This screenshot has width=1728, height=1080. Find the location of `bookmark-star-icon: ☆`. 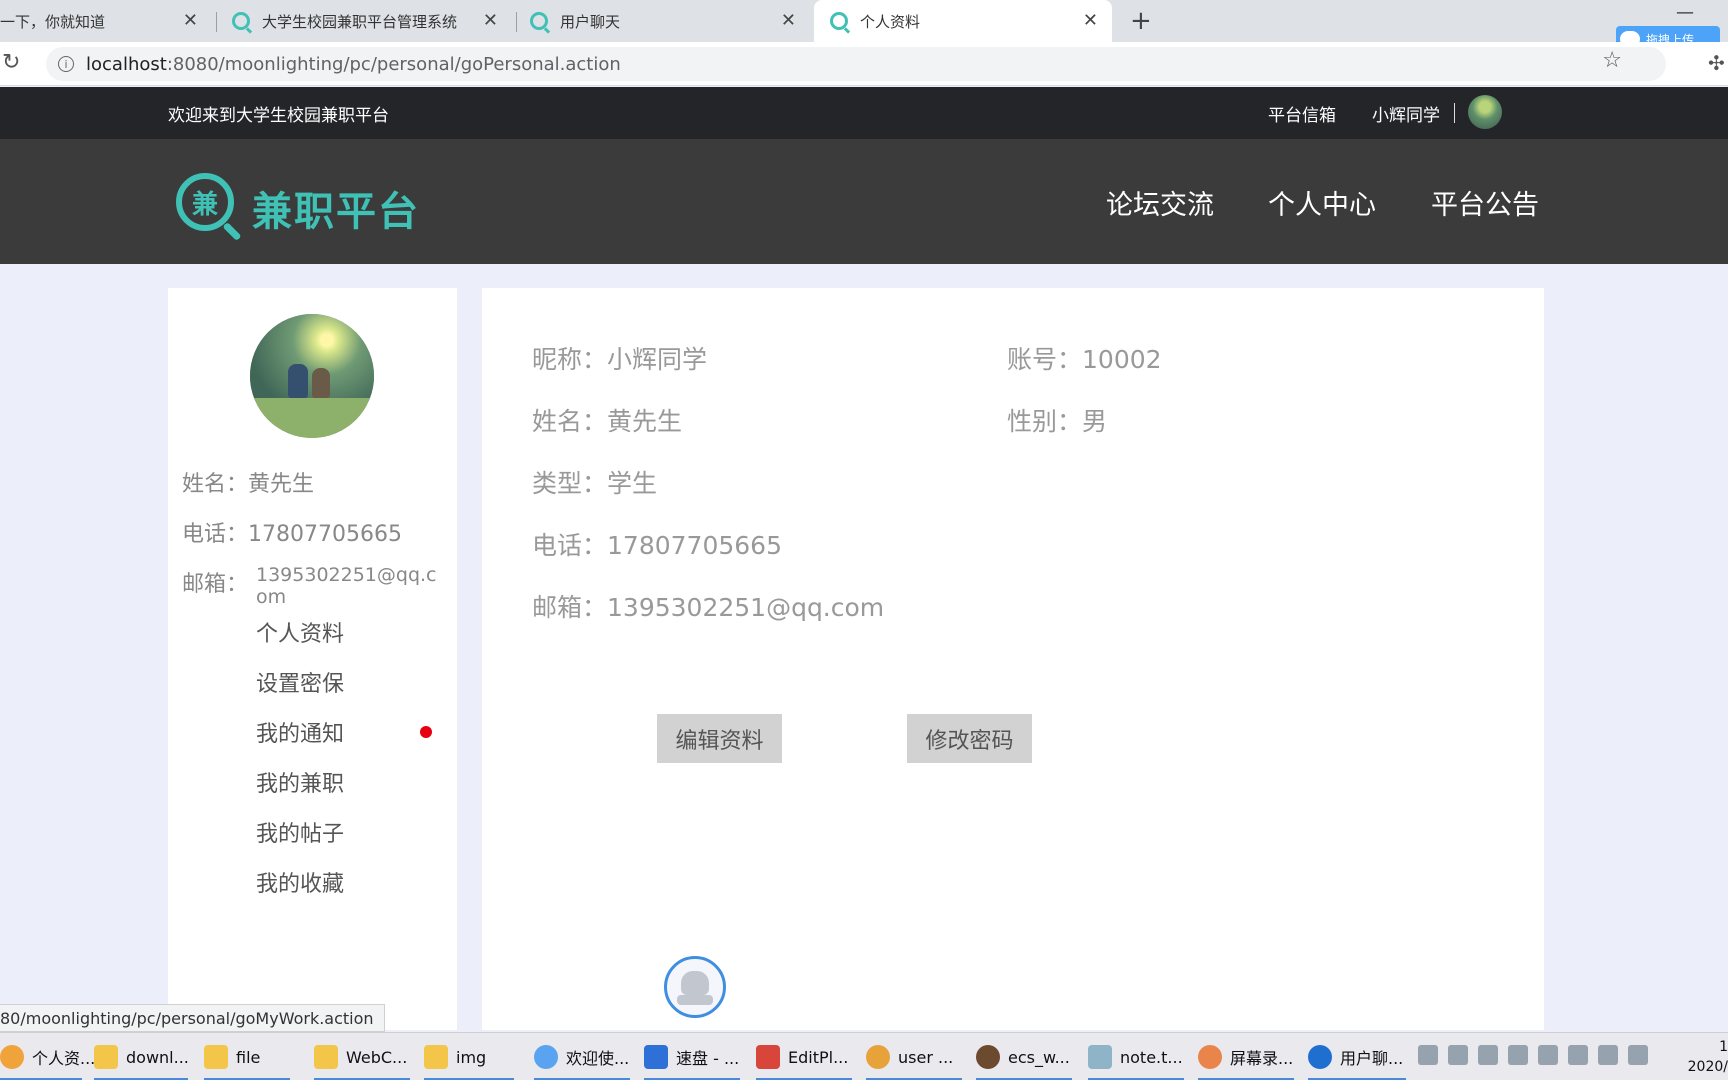

bookmark-star-icon: ☆ is located at coordinates (1612, 60).